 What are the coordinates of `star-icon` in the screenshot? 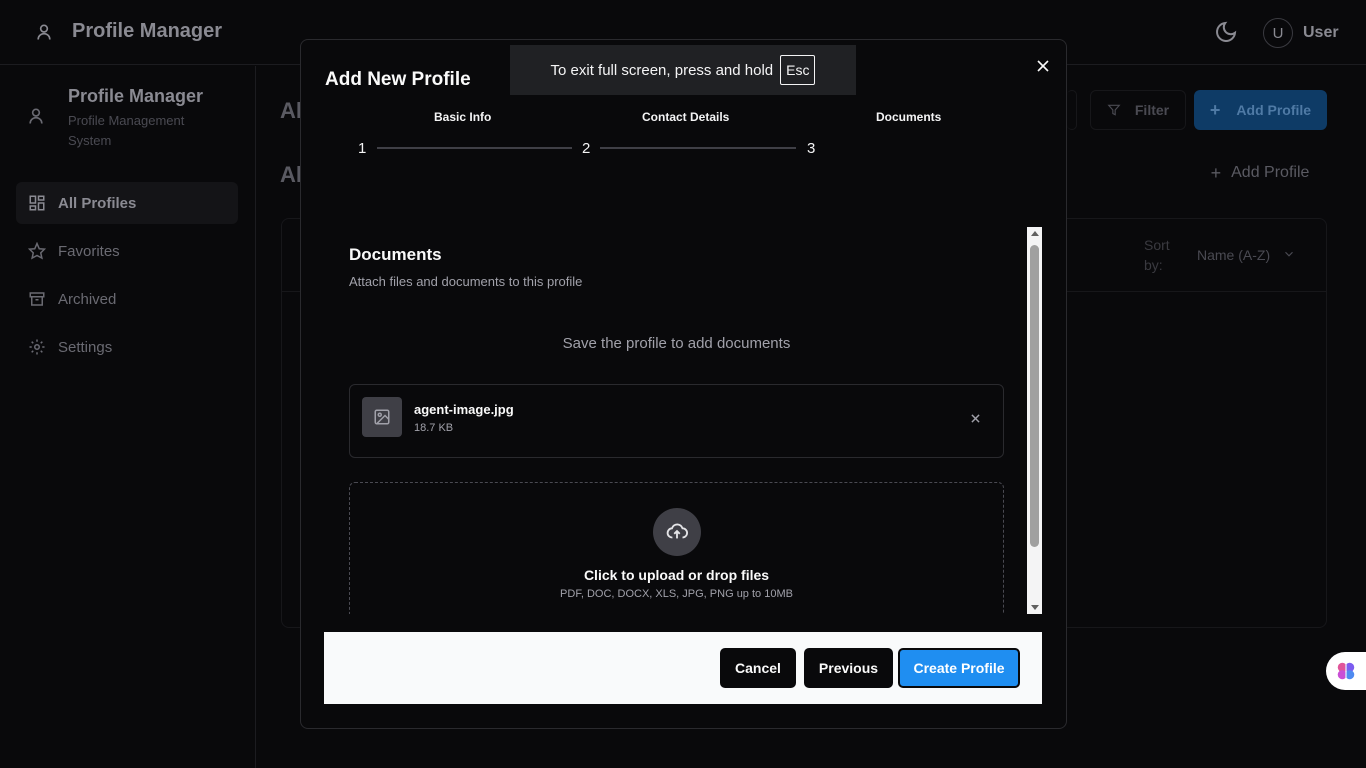 It's located at (37, 251).